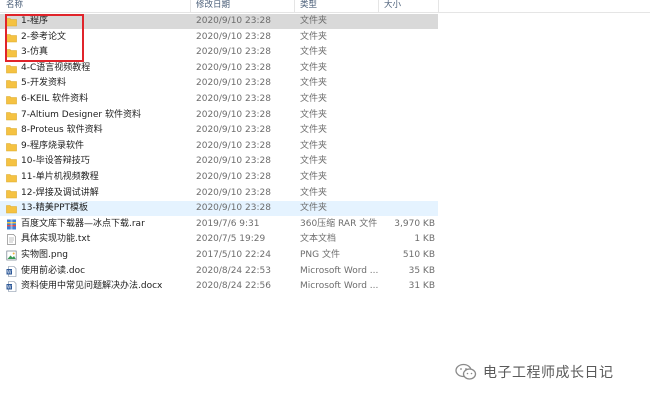 The width and height of the screenshot is (650, 401). What do you see at coordinates (233, 286) in the screenshot?
I see `file-modified-date: 2020/8/24 22:56` at bounding box center [233, 286].